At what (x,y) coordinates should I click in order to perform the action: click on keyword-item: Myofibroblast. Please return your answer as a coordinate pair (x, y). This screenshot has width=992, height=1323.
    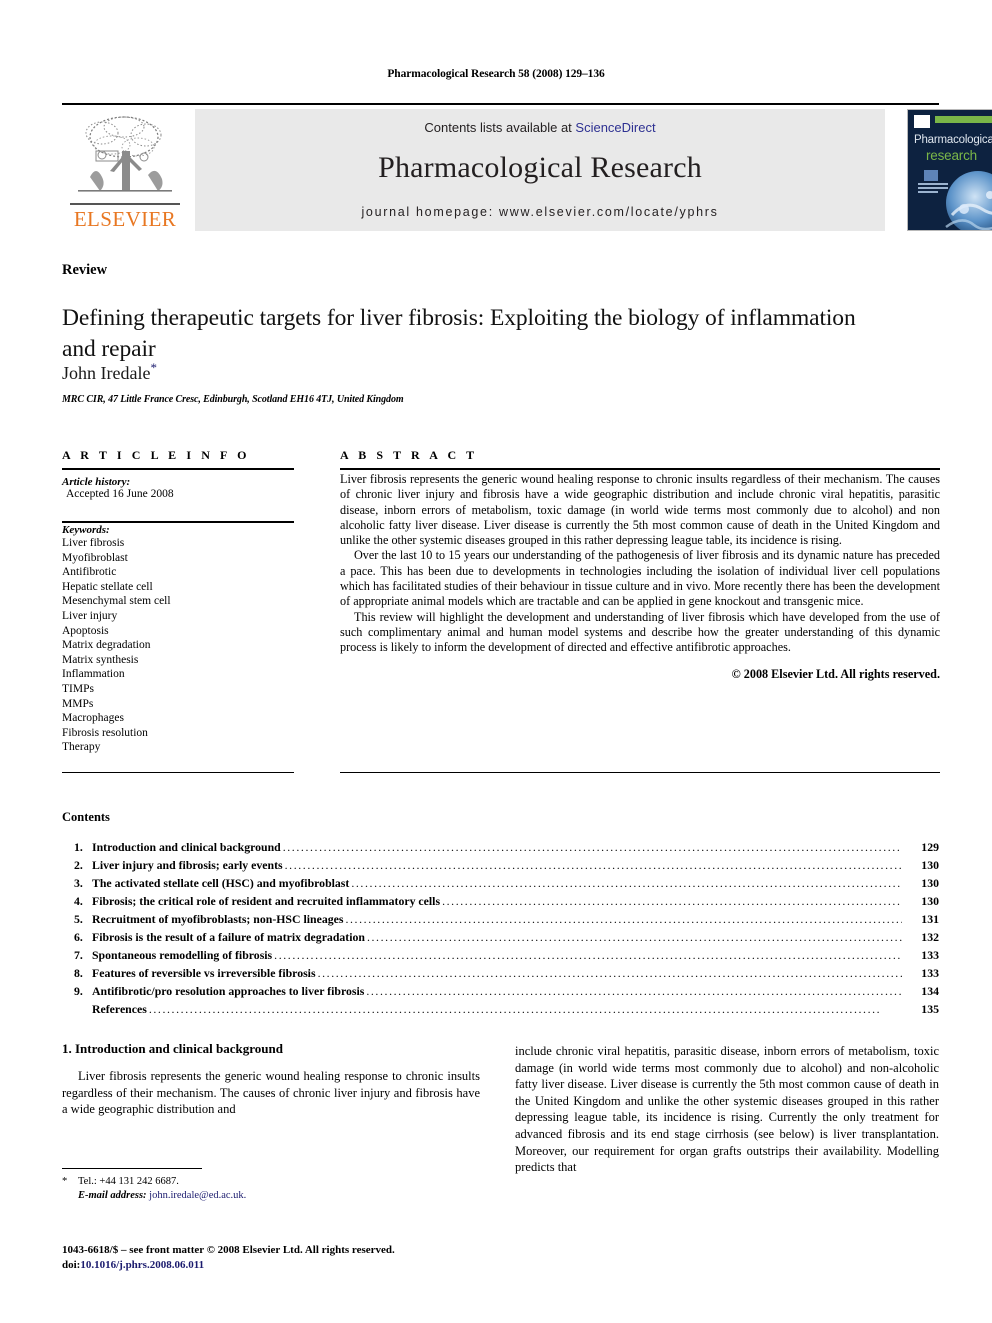
    Looking at the image, I should click on (95, 557).